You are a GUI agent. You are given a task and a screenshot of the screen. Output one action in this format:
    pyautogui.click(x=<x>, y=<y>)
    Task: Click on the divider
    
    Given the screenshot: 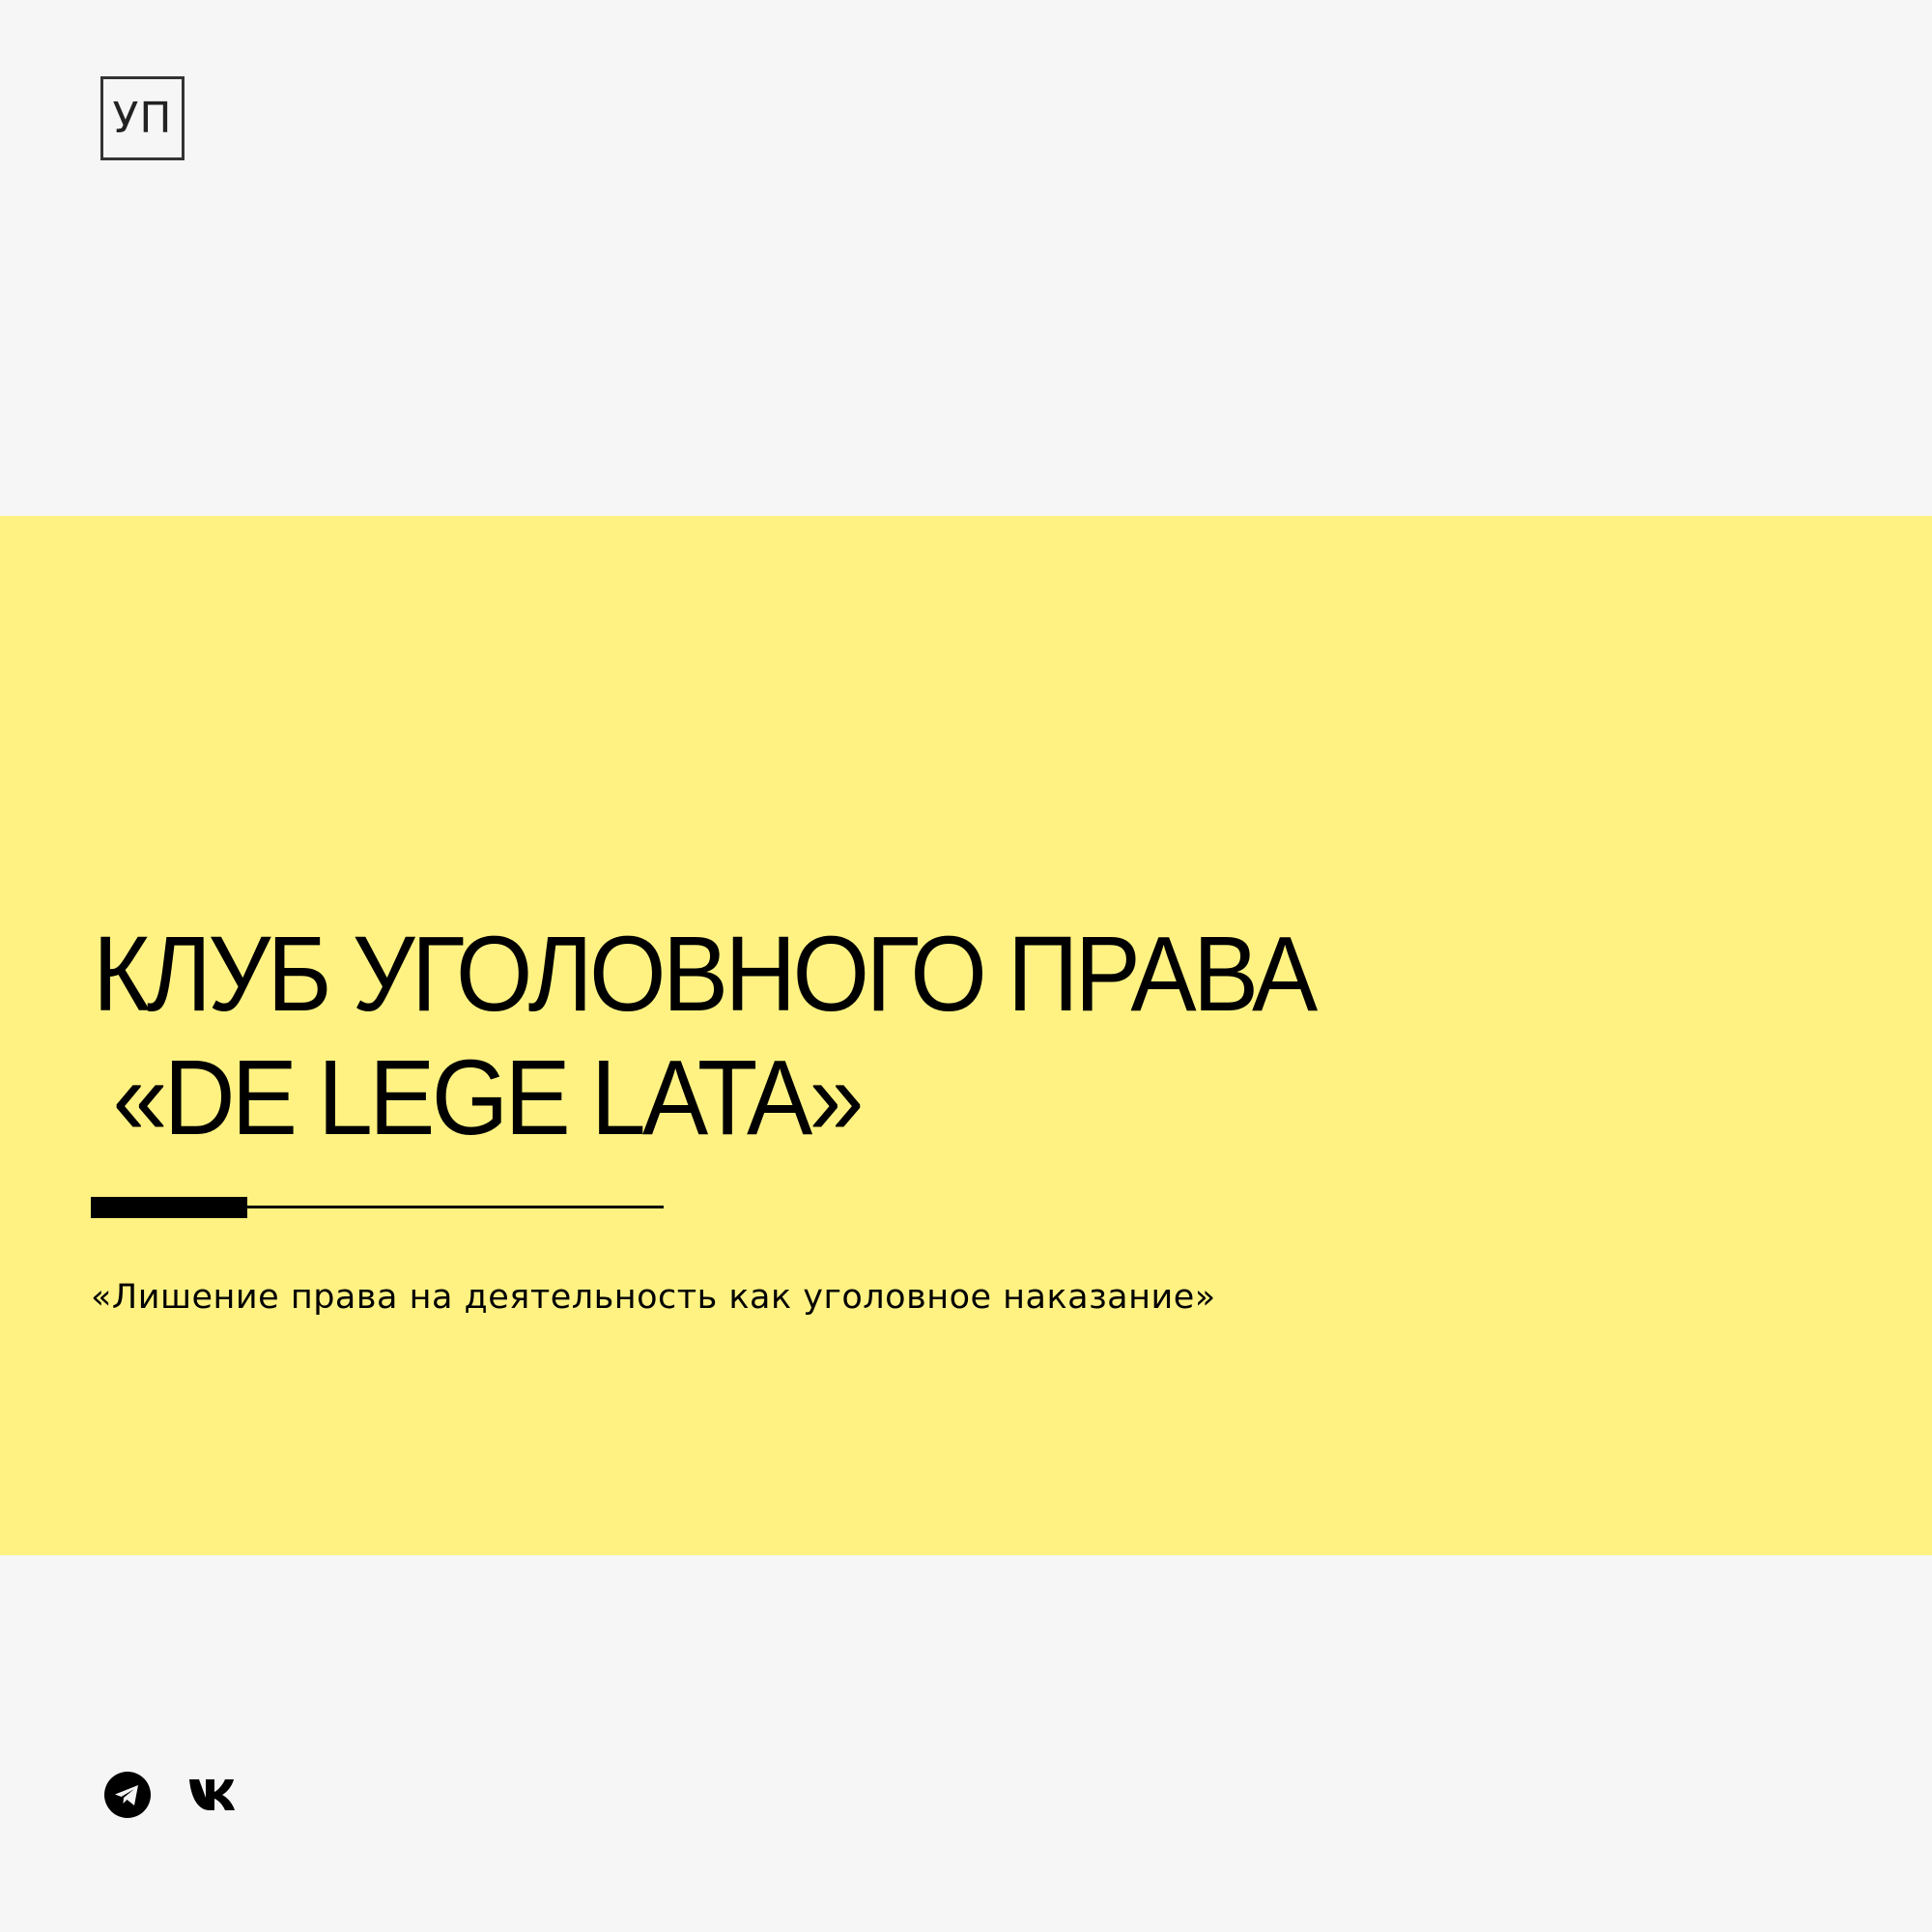 What is the action you would take?
    pyautogui.click(x=377, y=1207)
    